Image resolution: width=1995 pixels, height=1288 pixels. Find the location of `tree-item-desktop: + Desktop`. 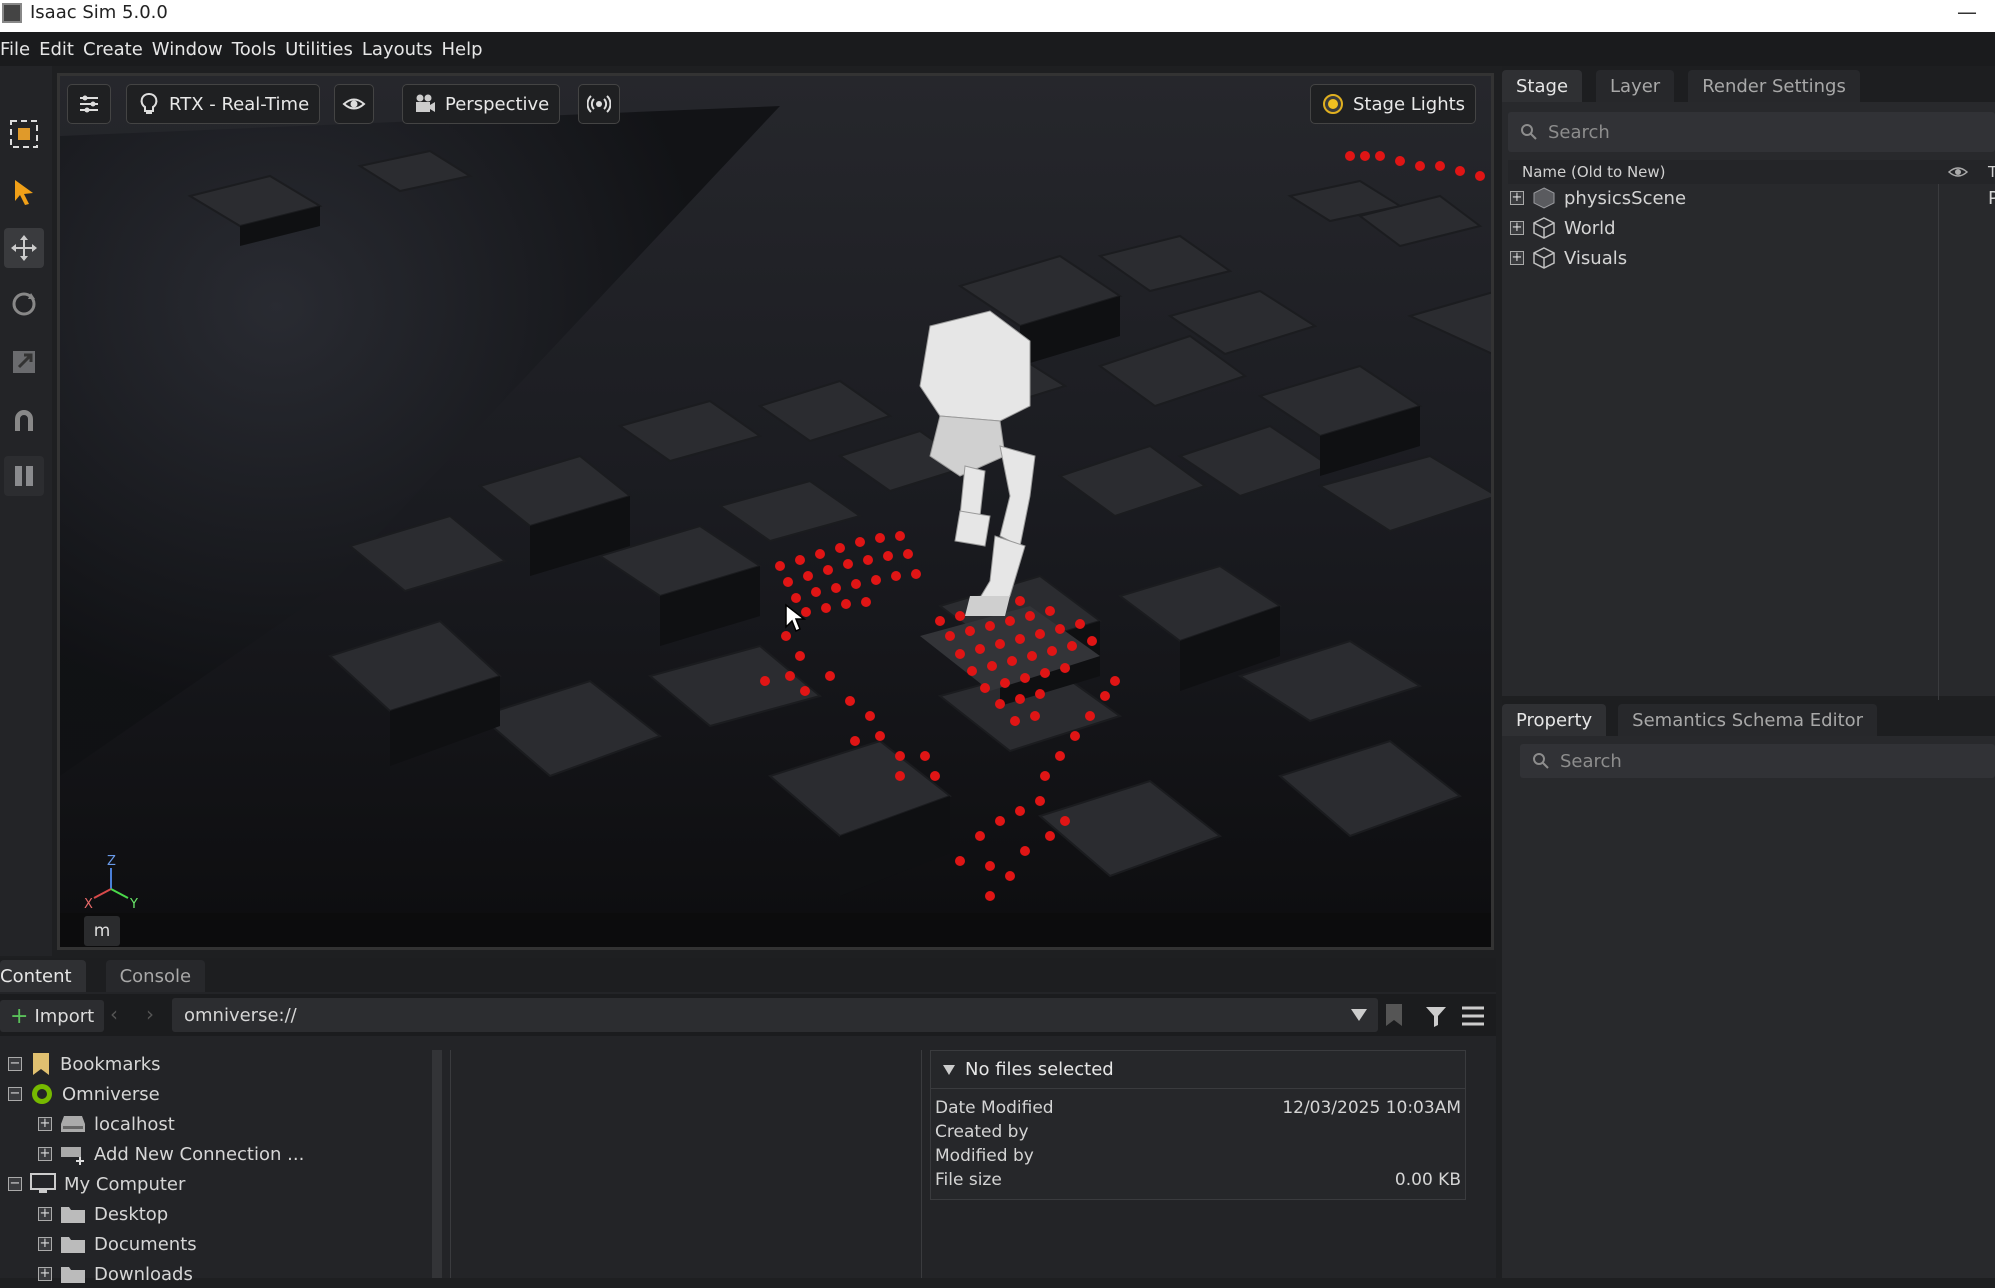

tree-item-desktop: + Desktop is located at coordinates (103, 1214).